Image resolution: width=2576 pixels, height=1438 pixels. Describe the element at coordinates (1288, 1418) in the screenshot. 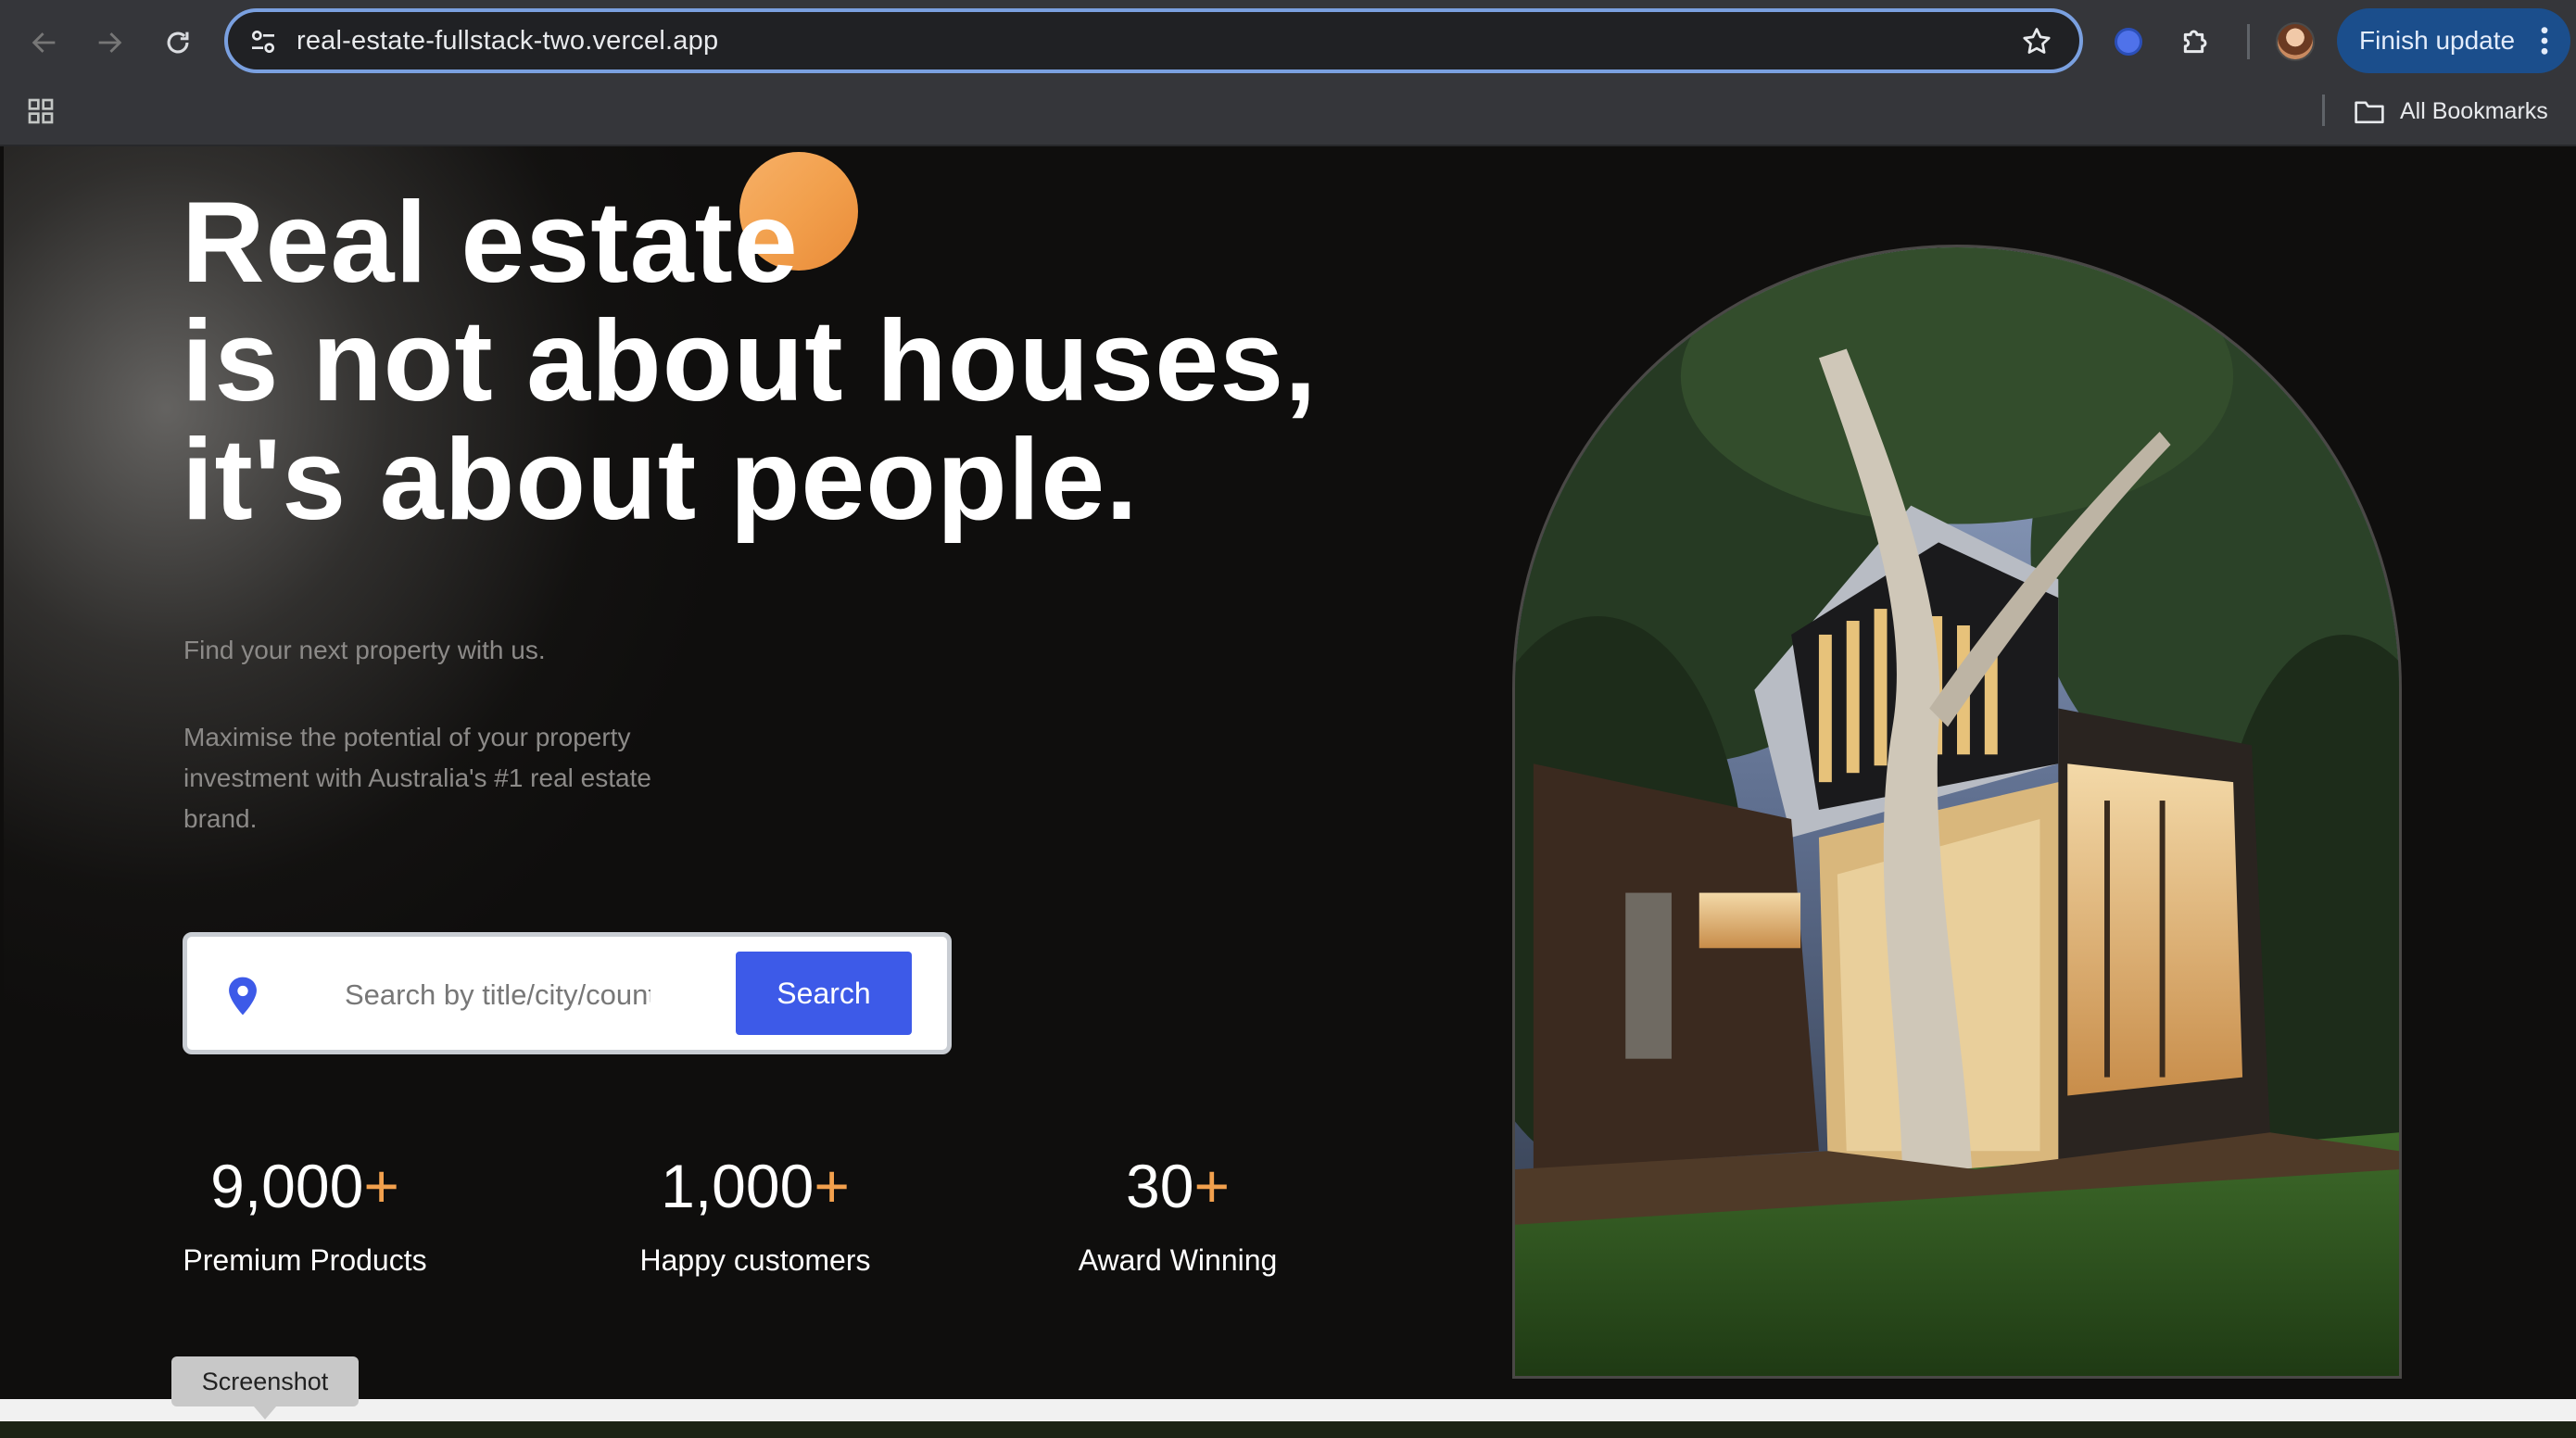

I see `window-bottom-edge` at that location.